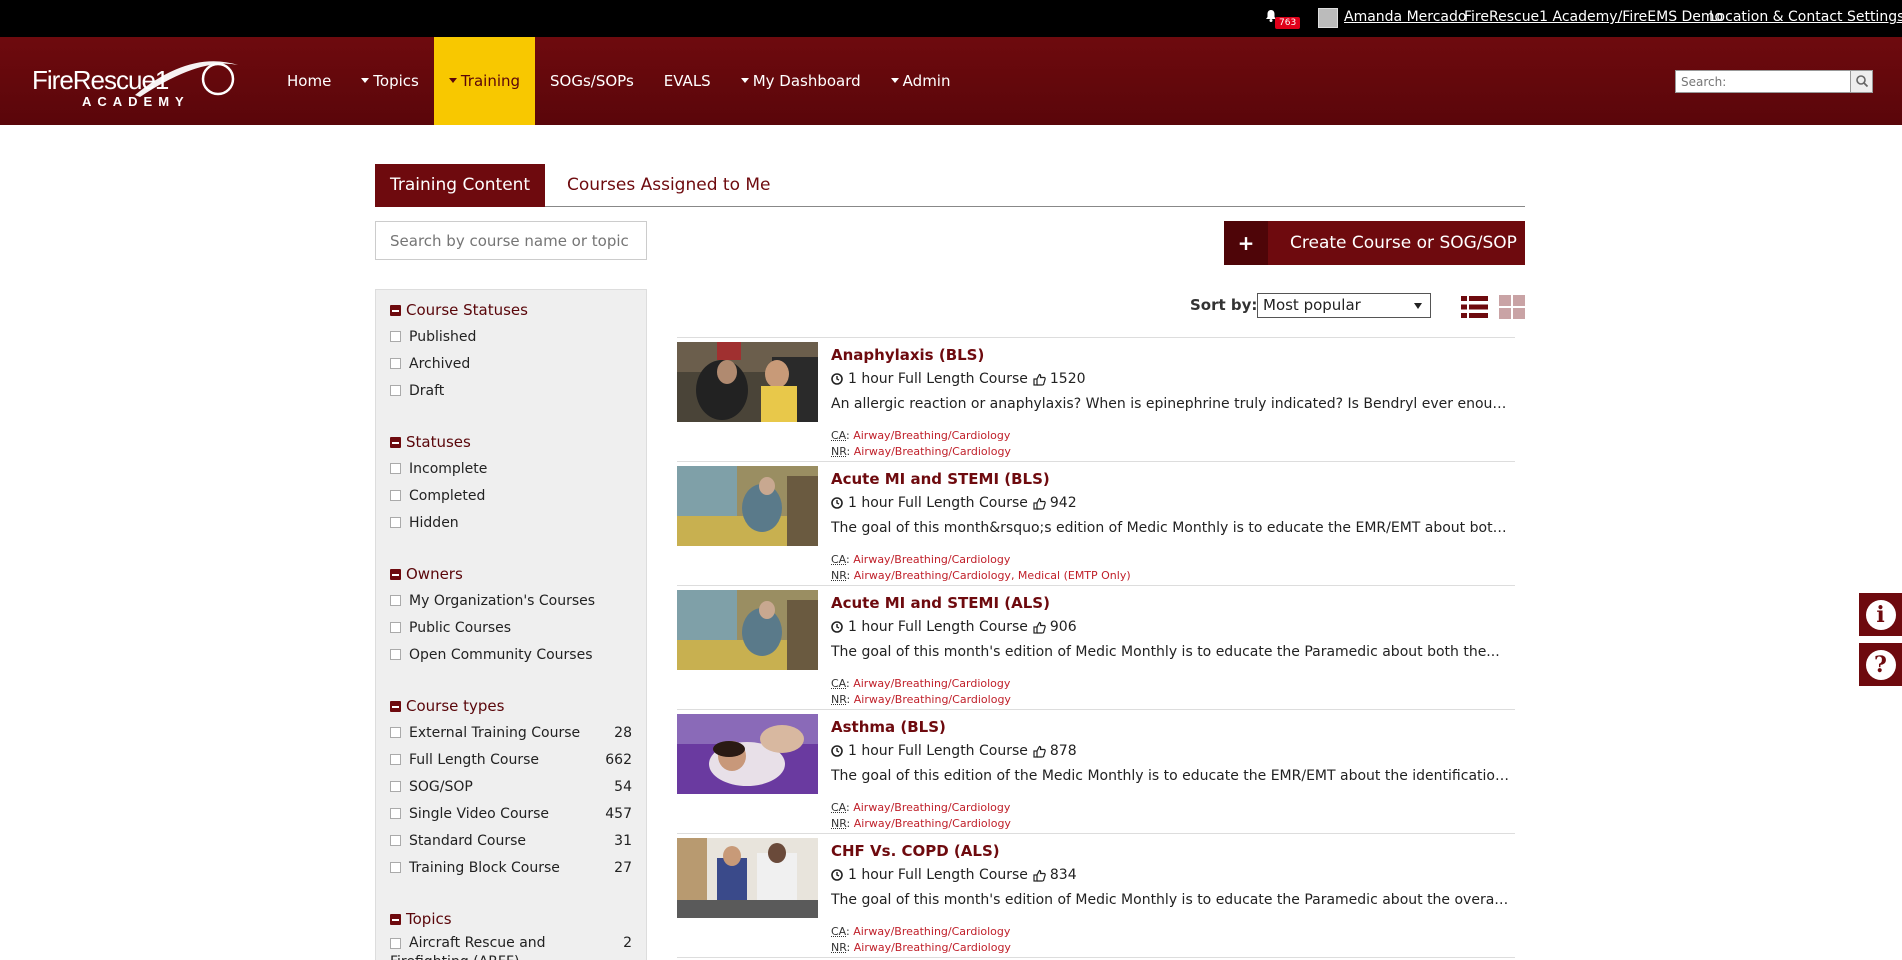  I want to click on location-settings-link: Location & Contact Settings, so click(1805, 17).